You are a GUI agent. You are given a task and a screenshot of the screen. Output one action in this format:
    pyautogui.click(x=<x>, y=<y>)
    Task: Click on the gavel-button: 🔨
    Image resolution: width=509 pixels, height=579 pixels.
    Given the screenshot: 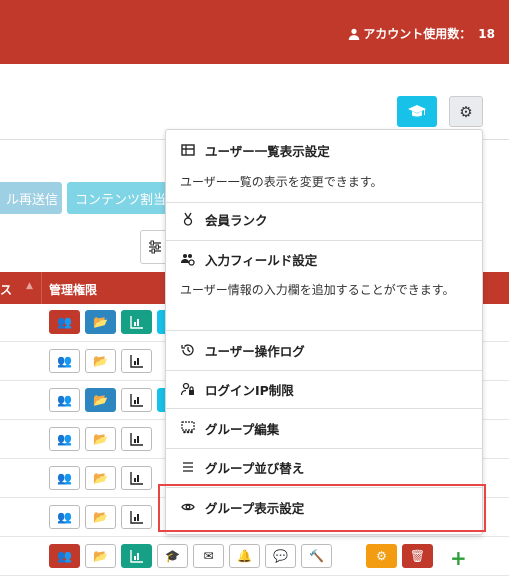 What is the action you would take?
    pyautogui.click(x=316, y=556)
    